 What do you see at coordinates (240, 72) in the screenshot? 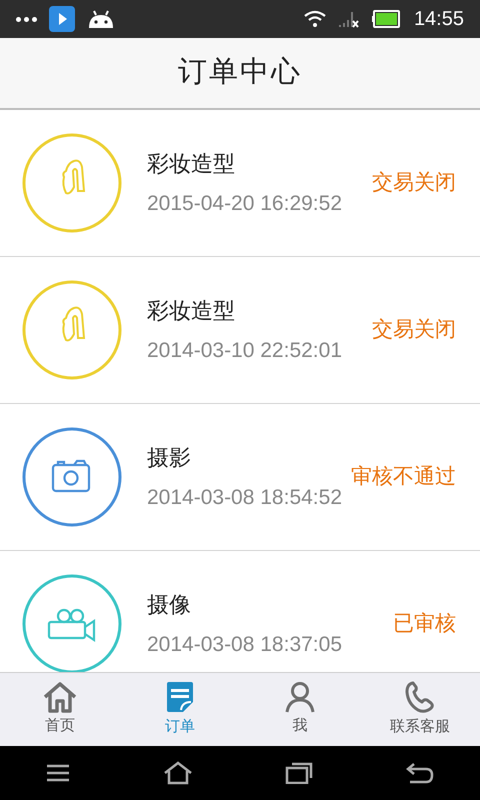
I see `page-title: 订单中心` at bounding box center [240, 72].